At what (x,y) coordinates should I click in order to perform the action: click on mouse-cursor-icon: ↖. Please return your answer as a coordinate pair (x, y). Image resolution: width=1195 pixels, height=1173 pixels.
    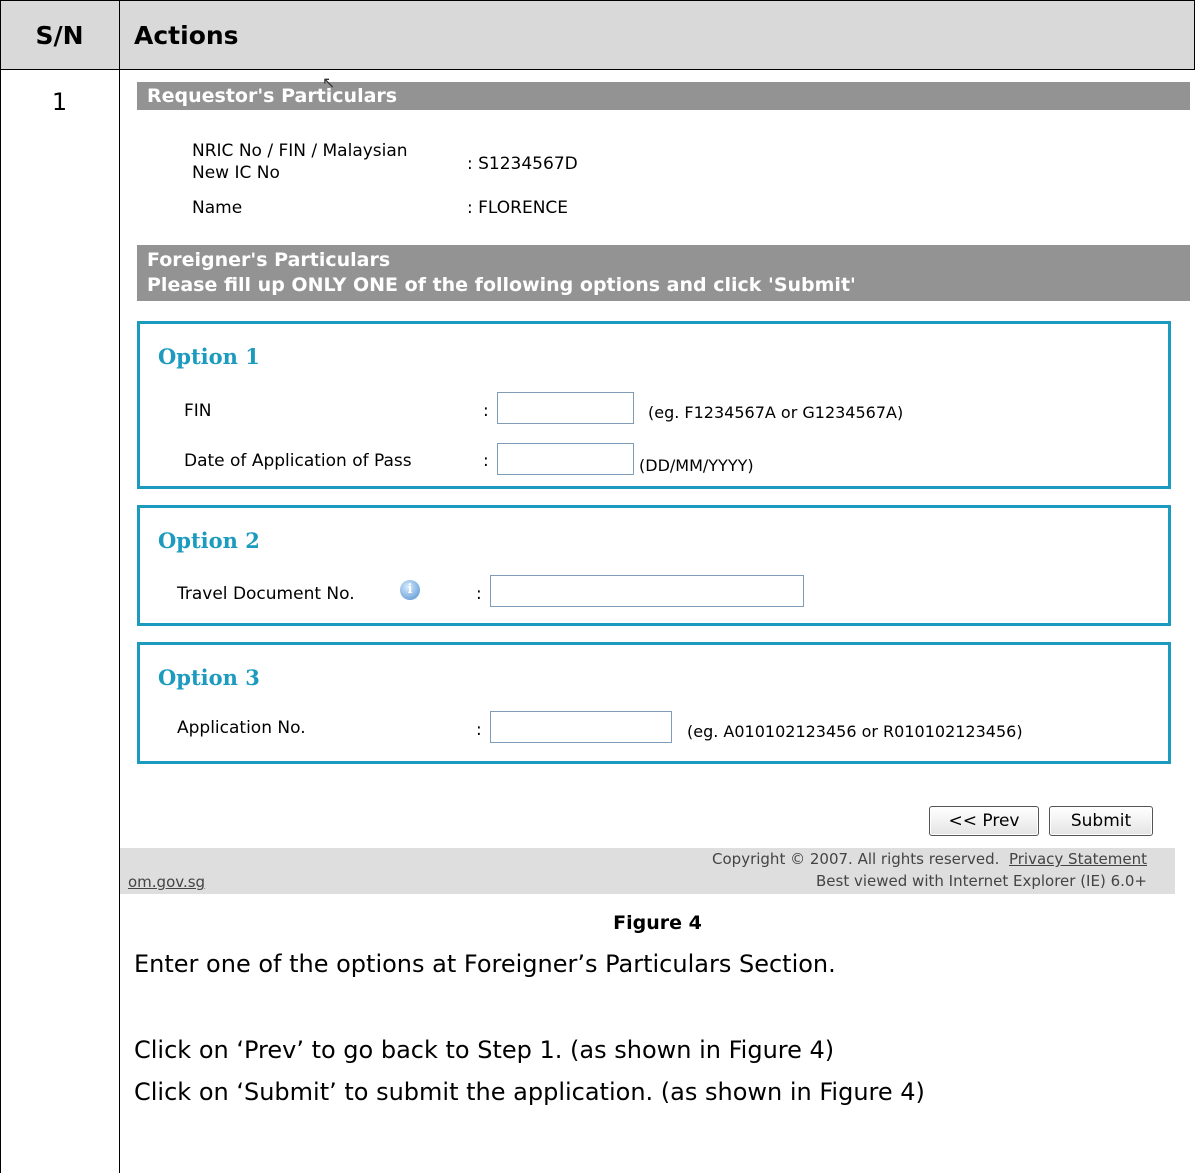
    Looking at the image, I should click on (329, 82).